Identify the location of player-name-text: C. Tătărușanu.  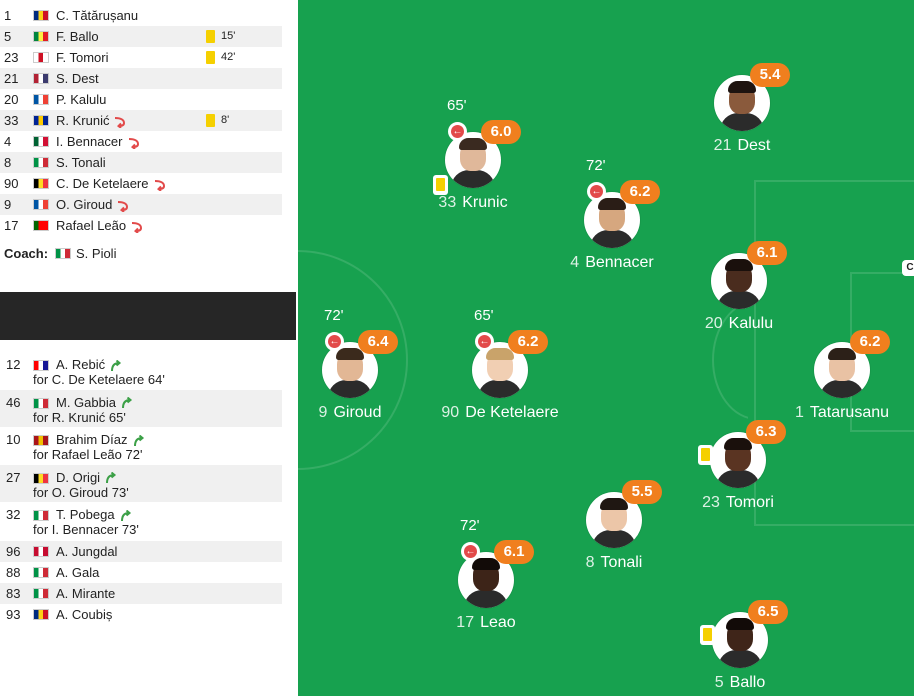
(97, 15).